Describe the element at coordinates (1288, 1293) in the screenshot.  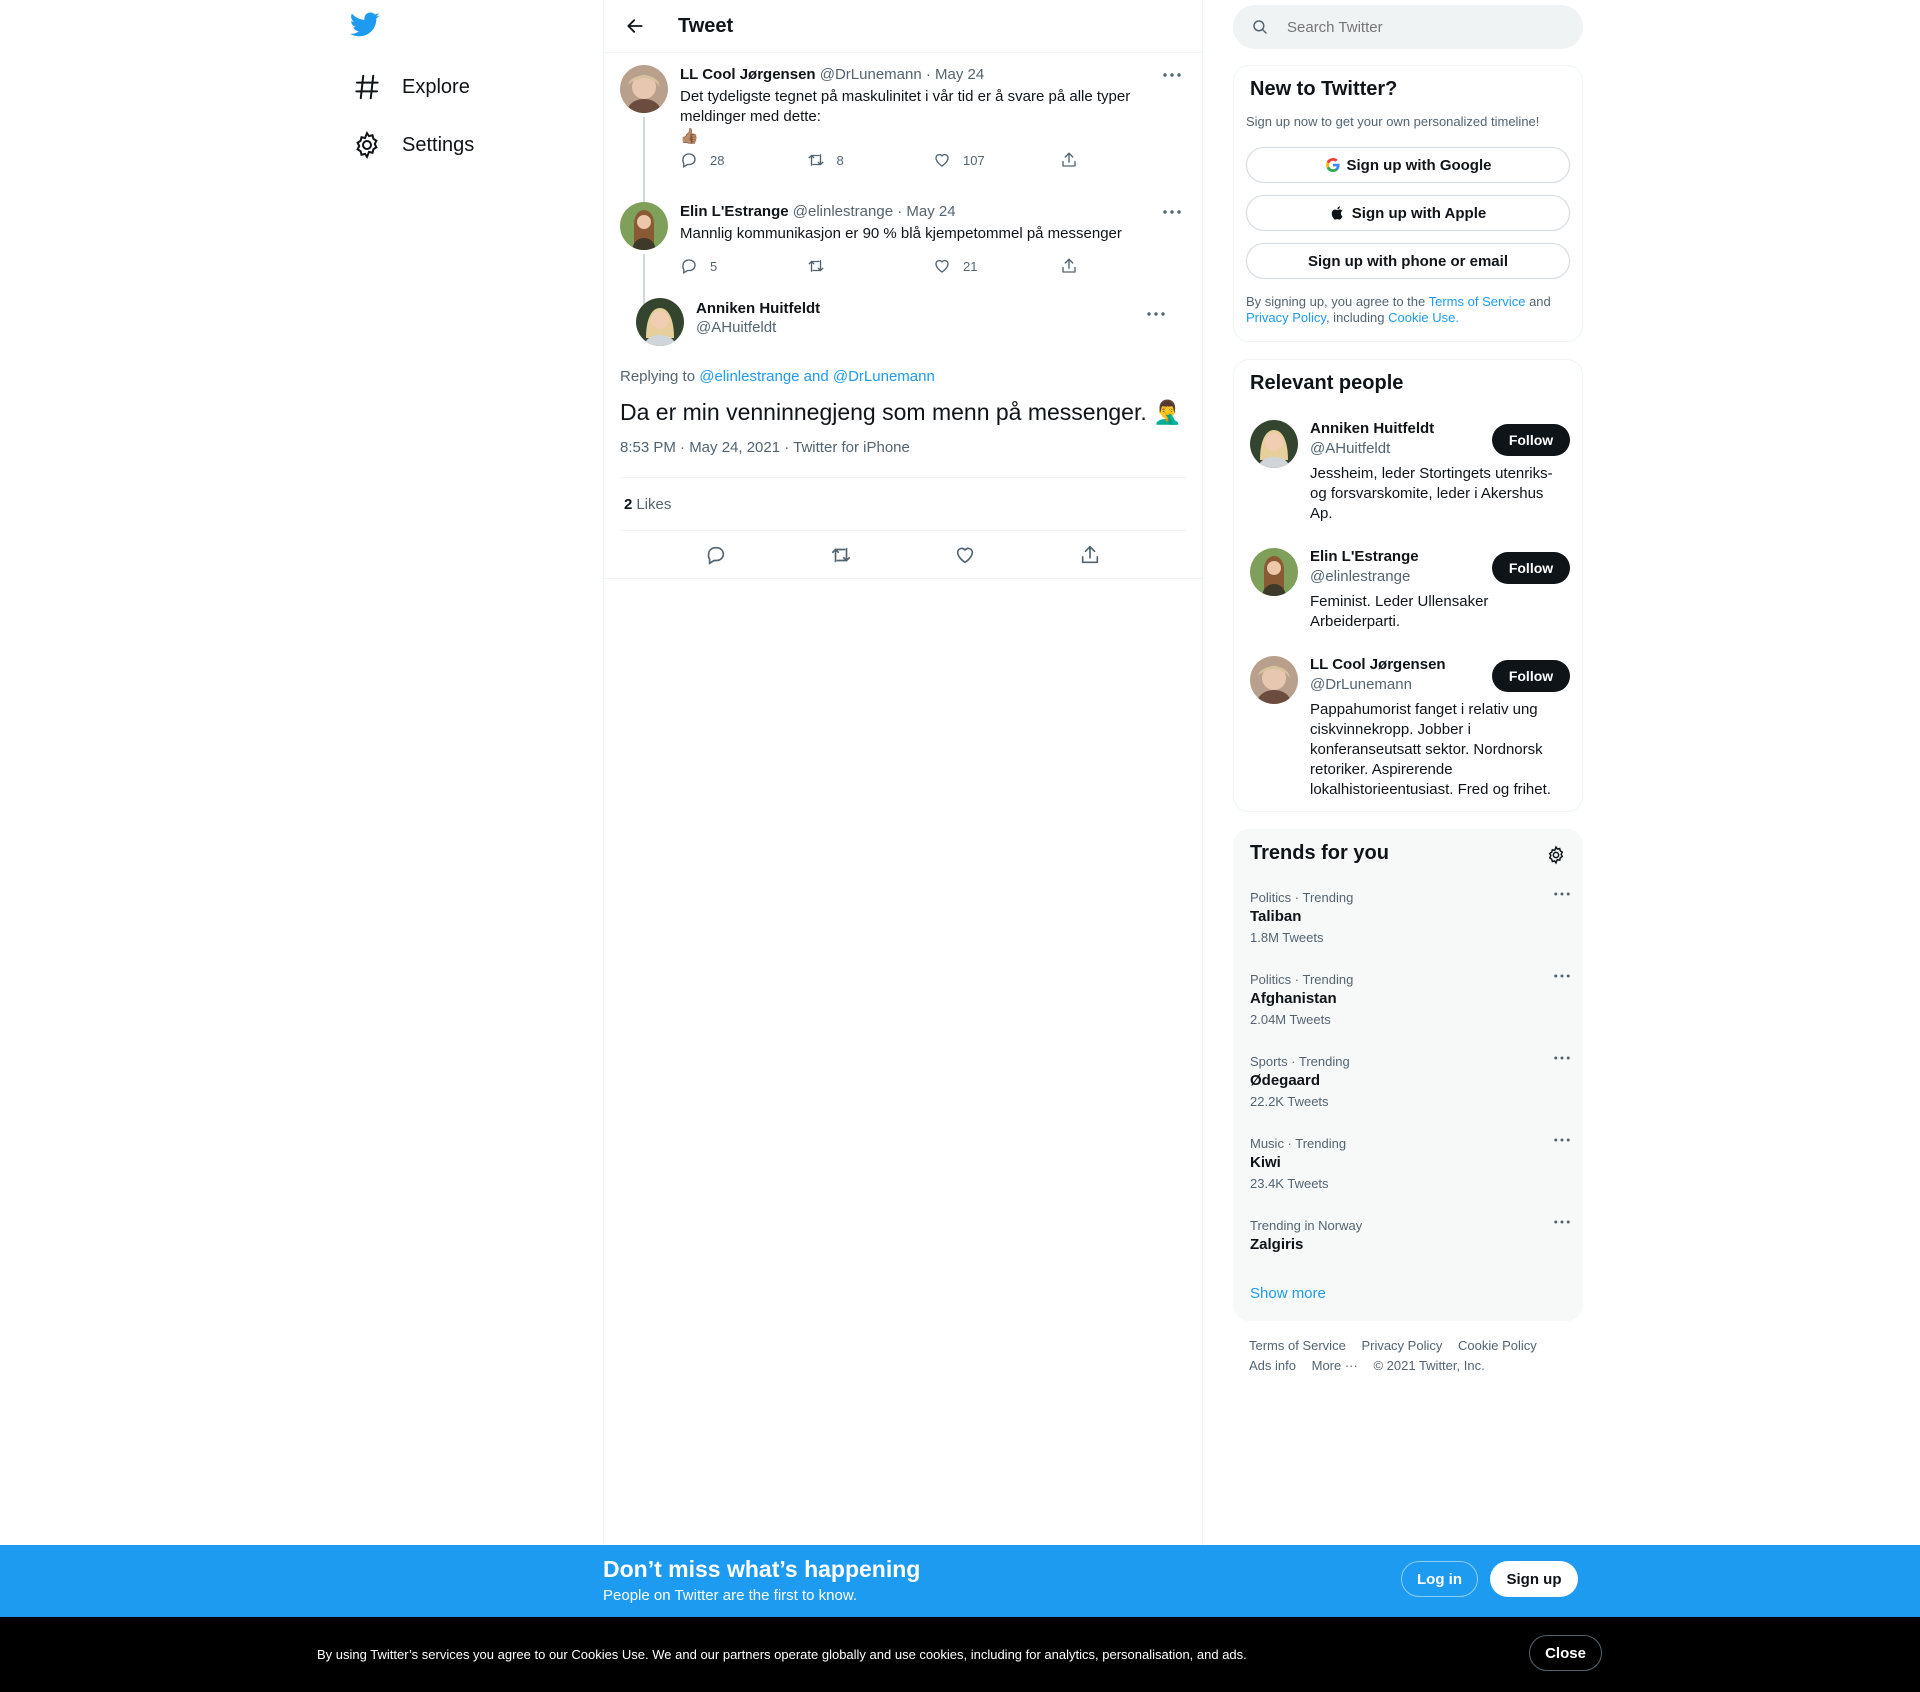
I see `show-more-link: Show more` at that location.